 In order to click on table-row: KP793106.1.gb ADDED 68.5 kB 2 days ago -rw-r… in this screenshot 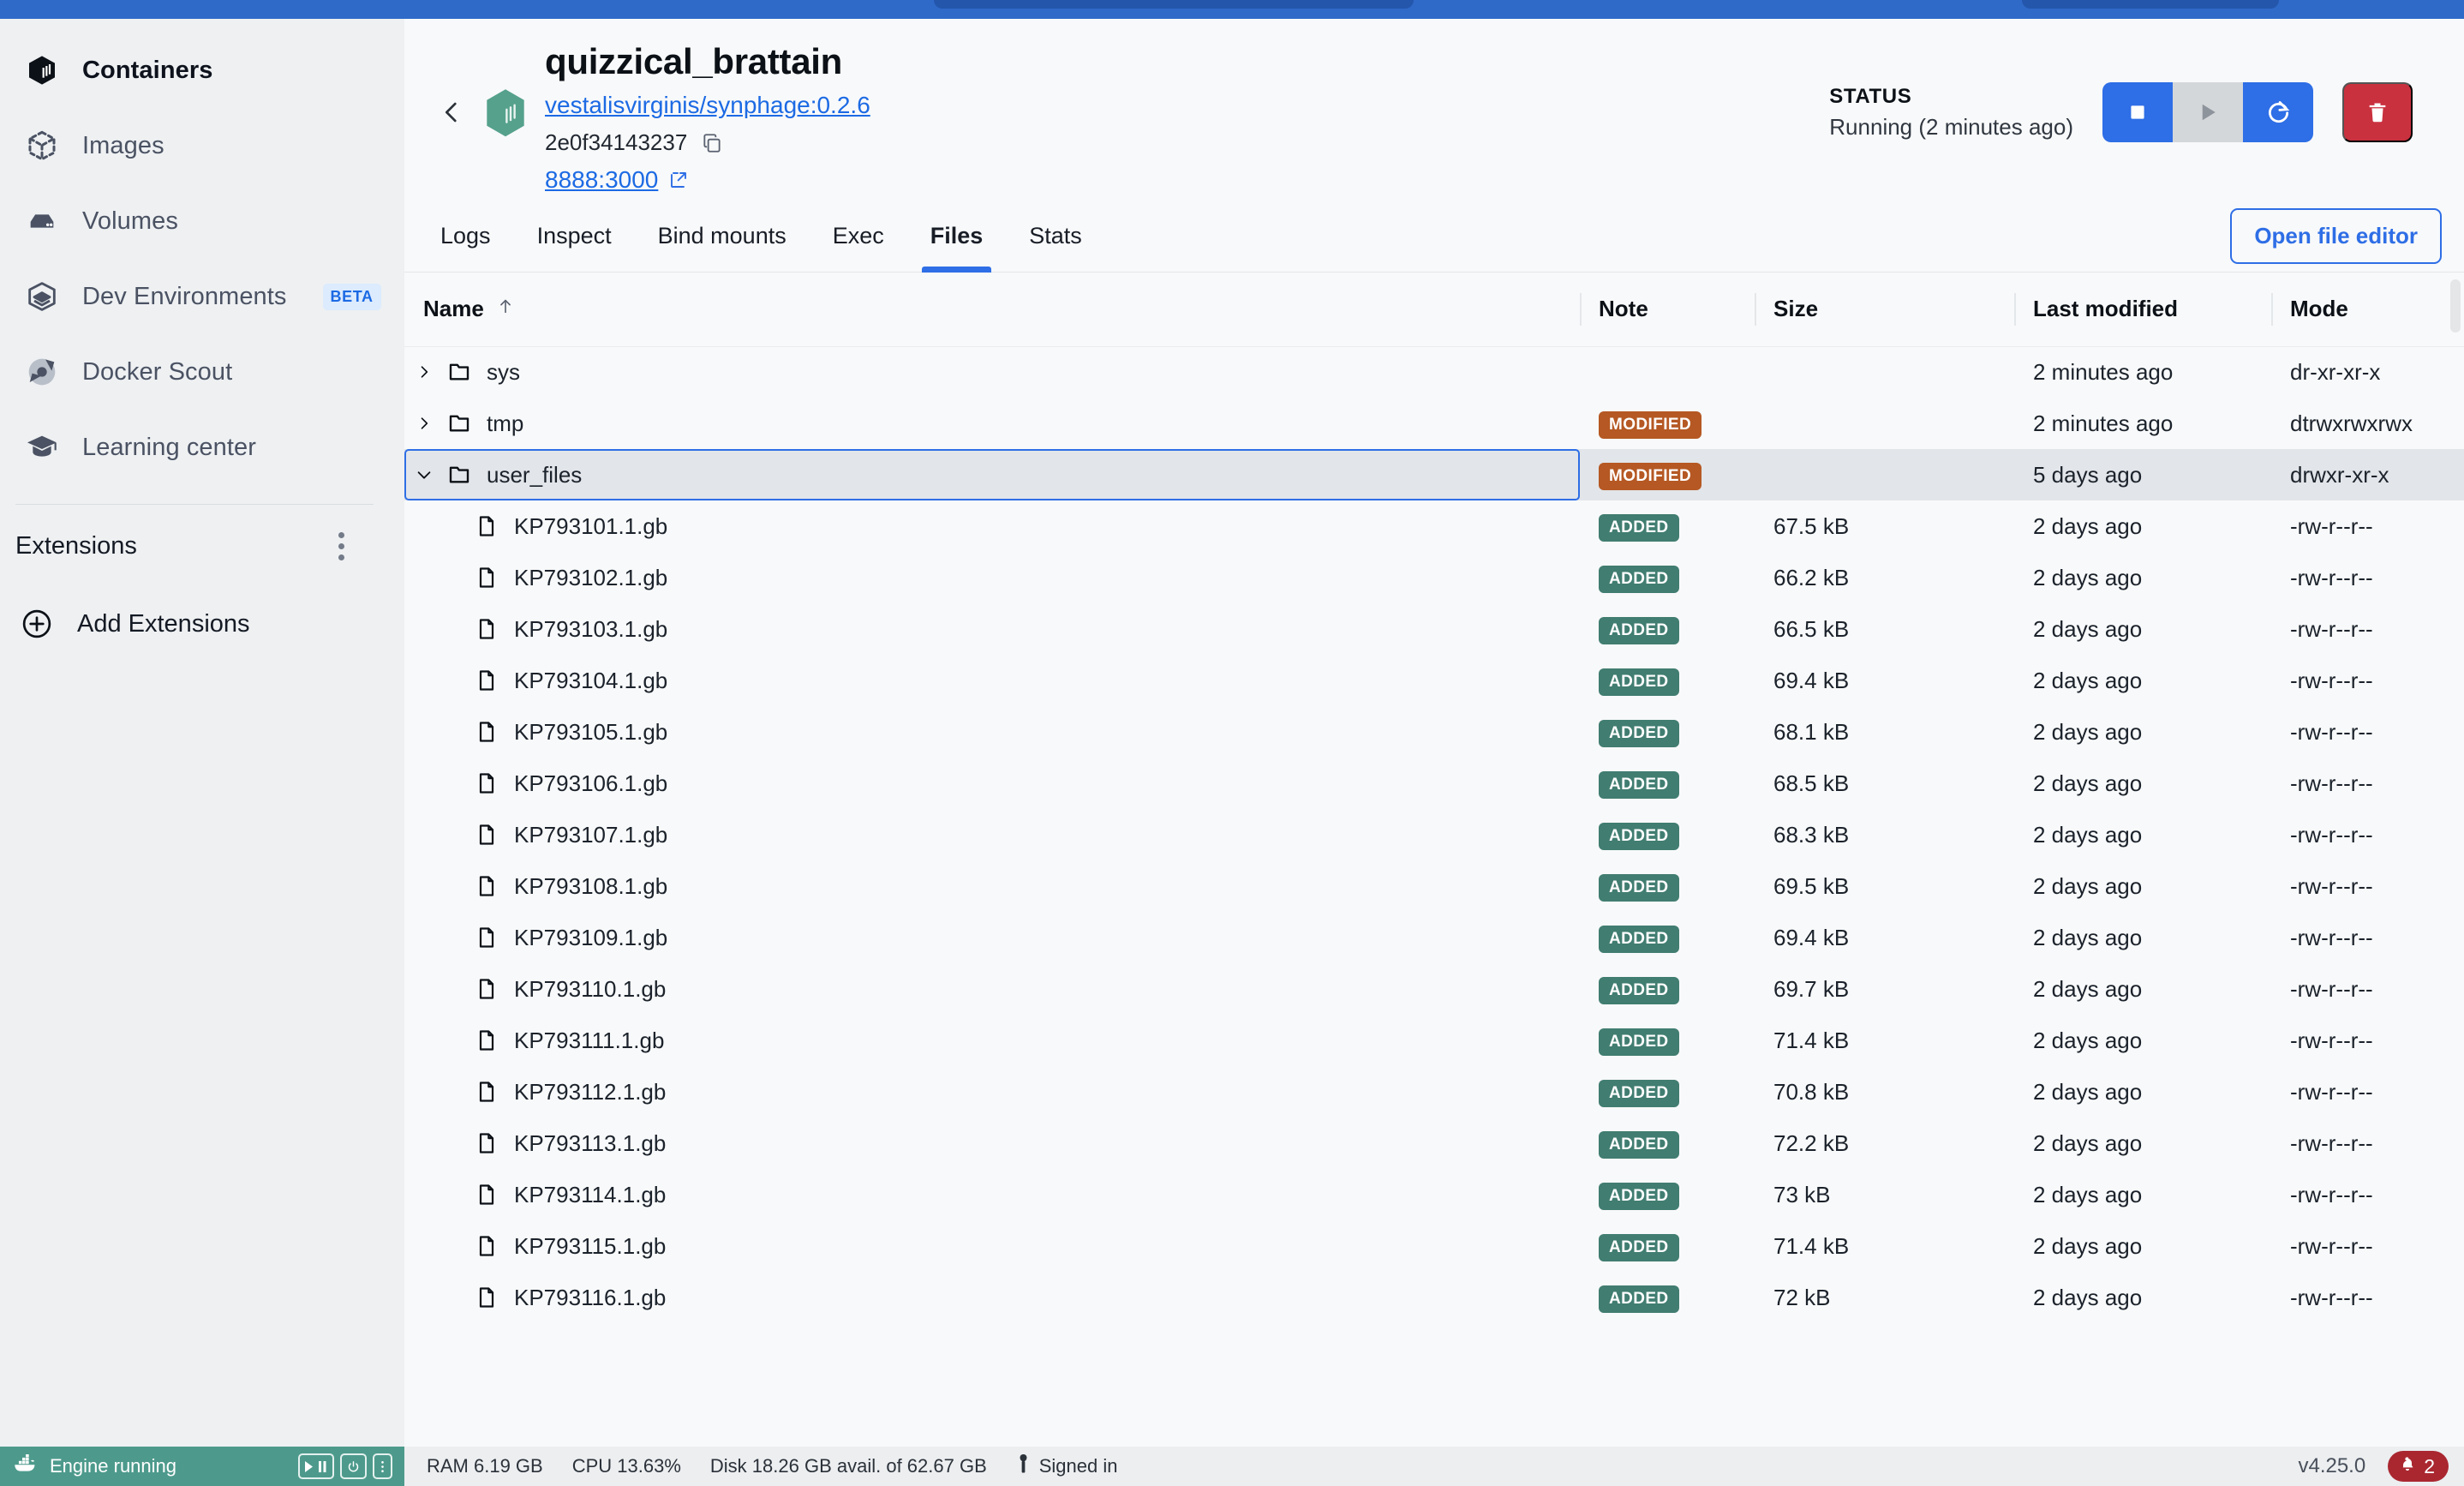, I will do `click(1434, 783)`.